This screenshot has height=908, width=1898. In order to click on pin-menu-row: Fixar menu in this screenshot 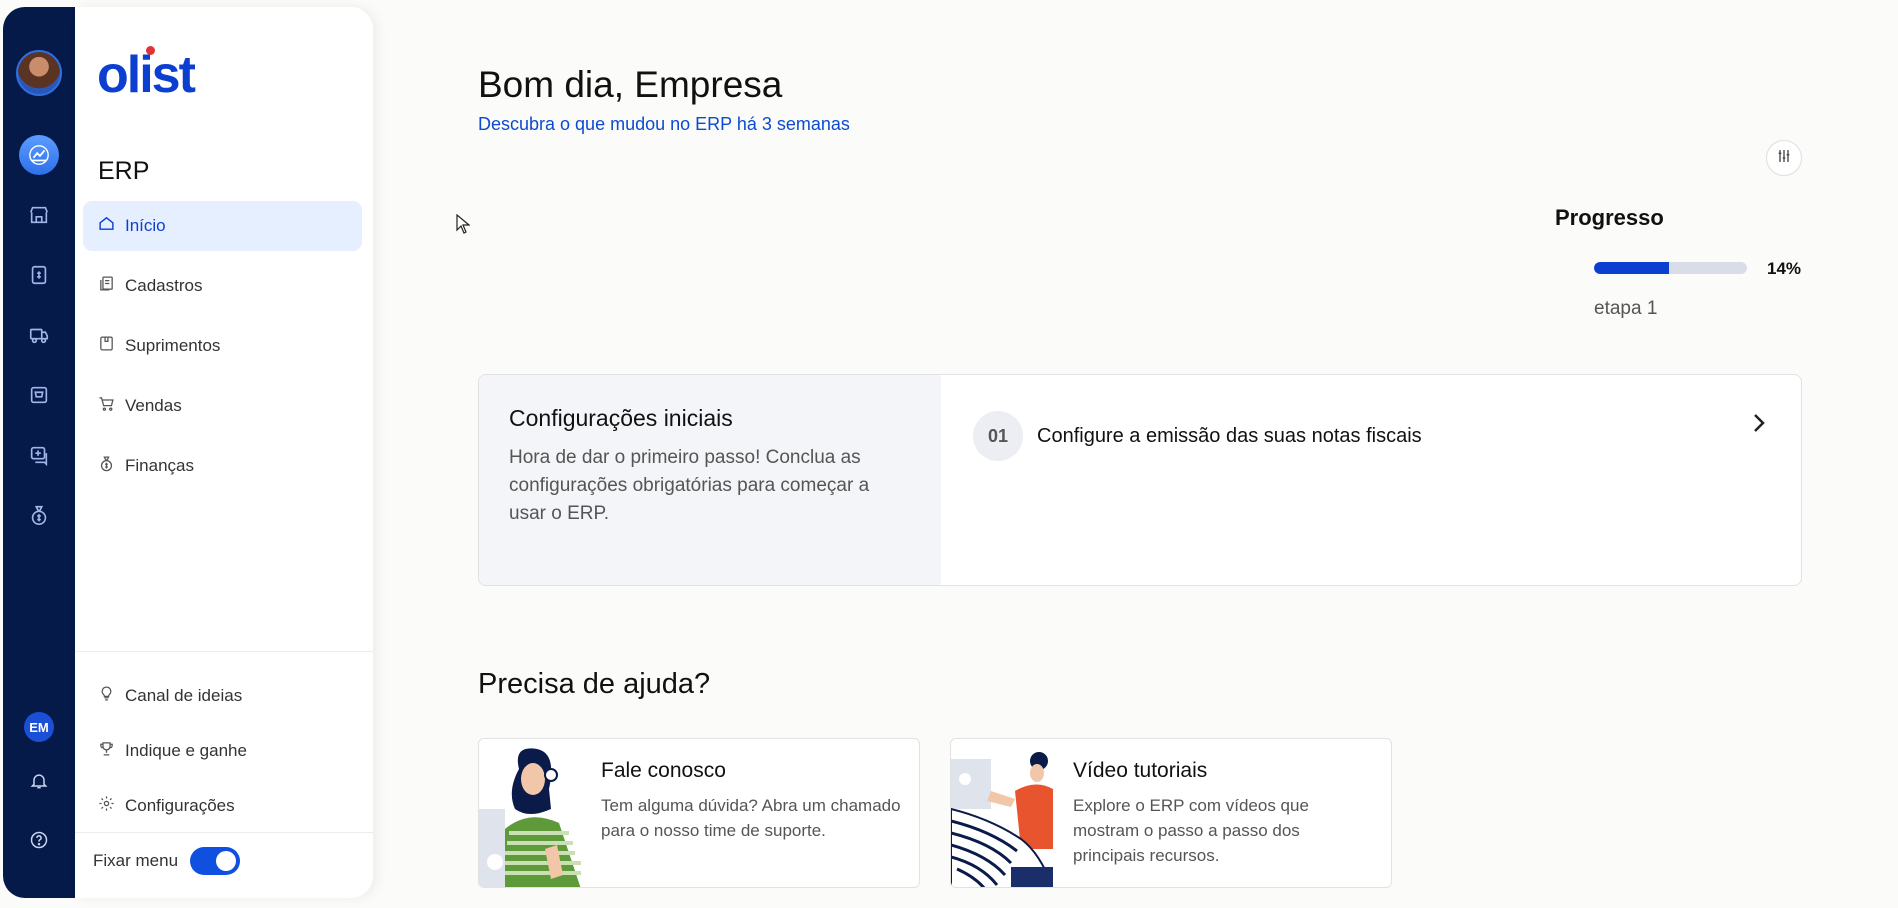, I will do `click(167, 861)`.